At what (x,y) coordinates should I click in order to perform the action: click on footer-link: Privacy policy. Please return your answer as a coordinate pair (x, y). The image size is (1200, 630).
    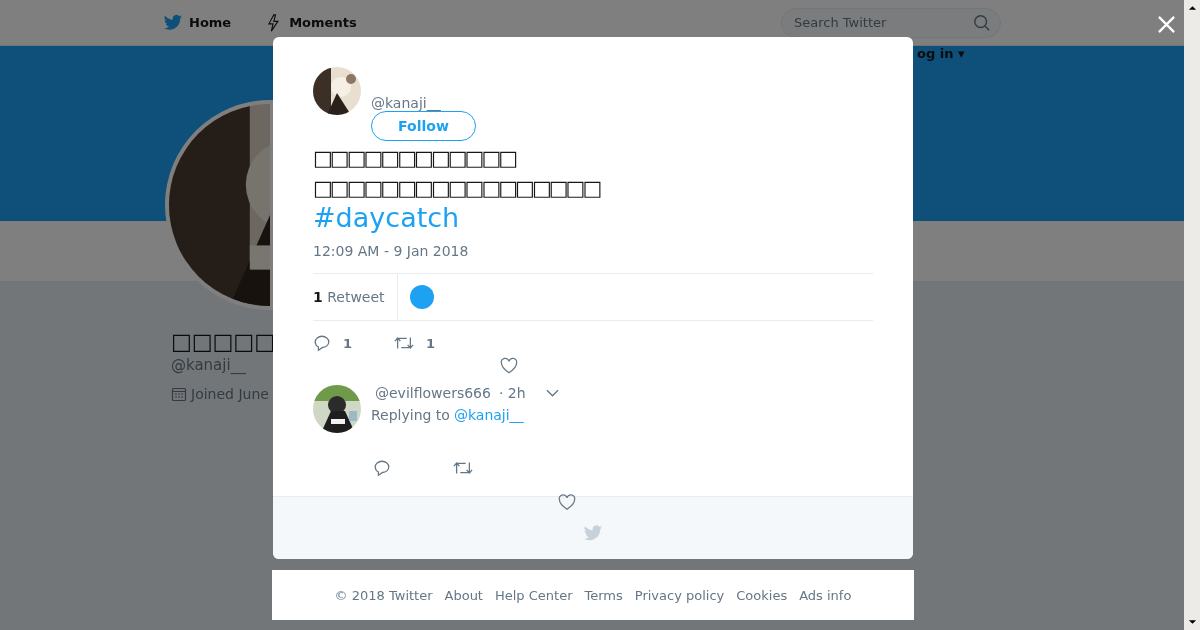
    Looking at the image, I should click on (679, 595).